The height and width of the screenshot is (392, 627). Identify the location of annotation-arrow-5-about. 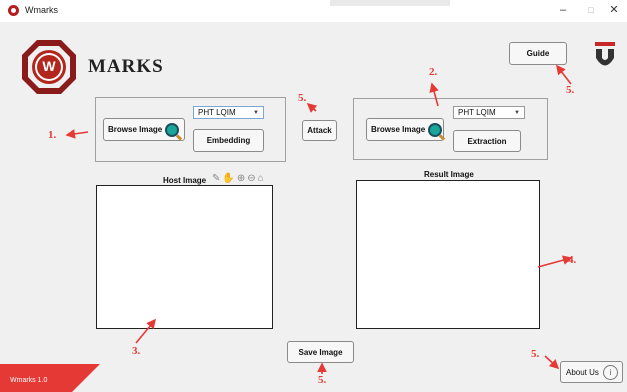
(552, 362).